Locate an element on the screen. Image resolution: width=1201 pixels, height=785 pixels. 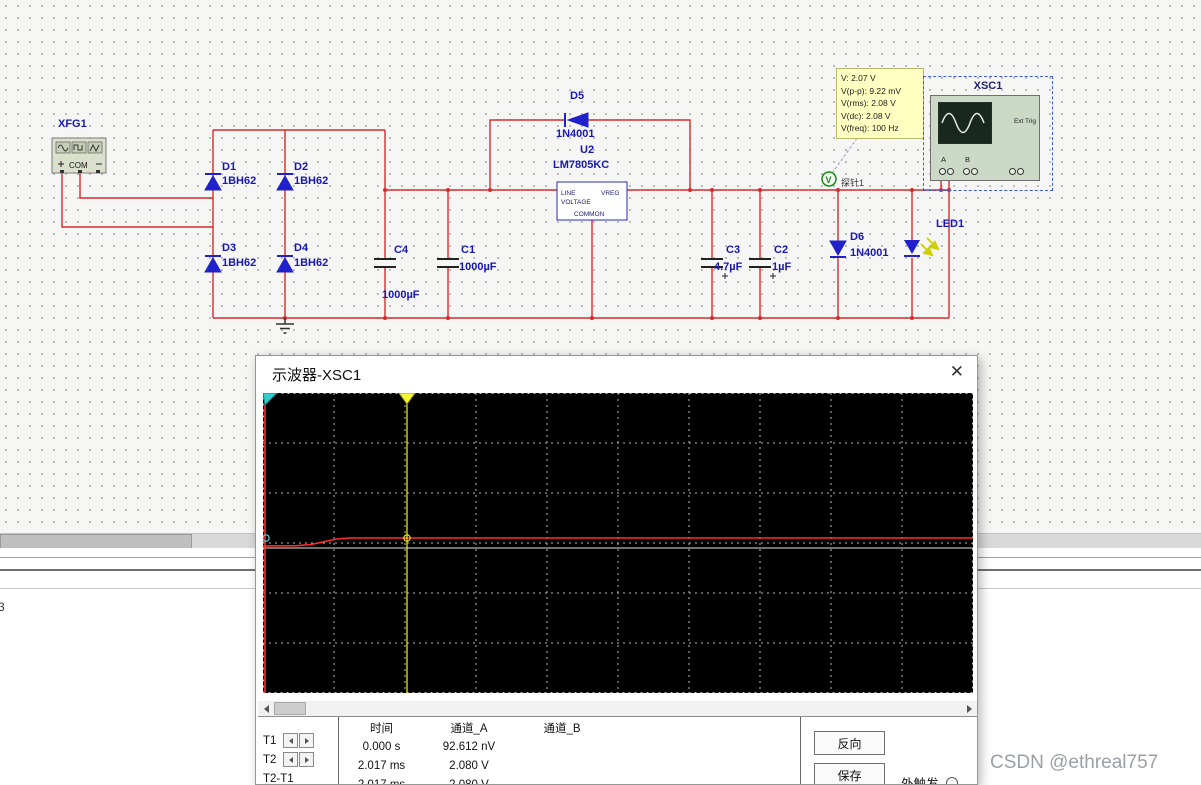
cursor-t2-row: T2 is located at coordinates (289, 759).